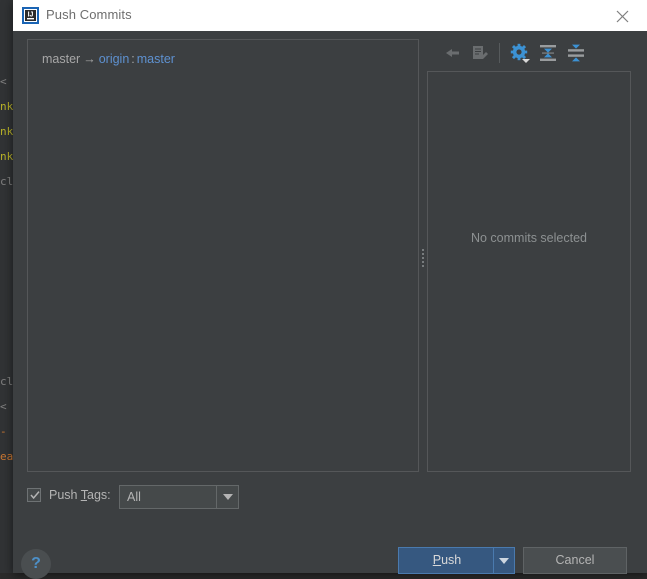 This screenshot has height=579, width=647. I want to click on revert-arrow-icon, so click(452, 53).